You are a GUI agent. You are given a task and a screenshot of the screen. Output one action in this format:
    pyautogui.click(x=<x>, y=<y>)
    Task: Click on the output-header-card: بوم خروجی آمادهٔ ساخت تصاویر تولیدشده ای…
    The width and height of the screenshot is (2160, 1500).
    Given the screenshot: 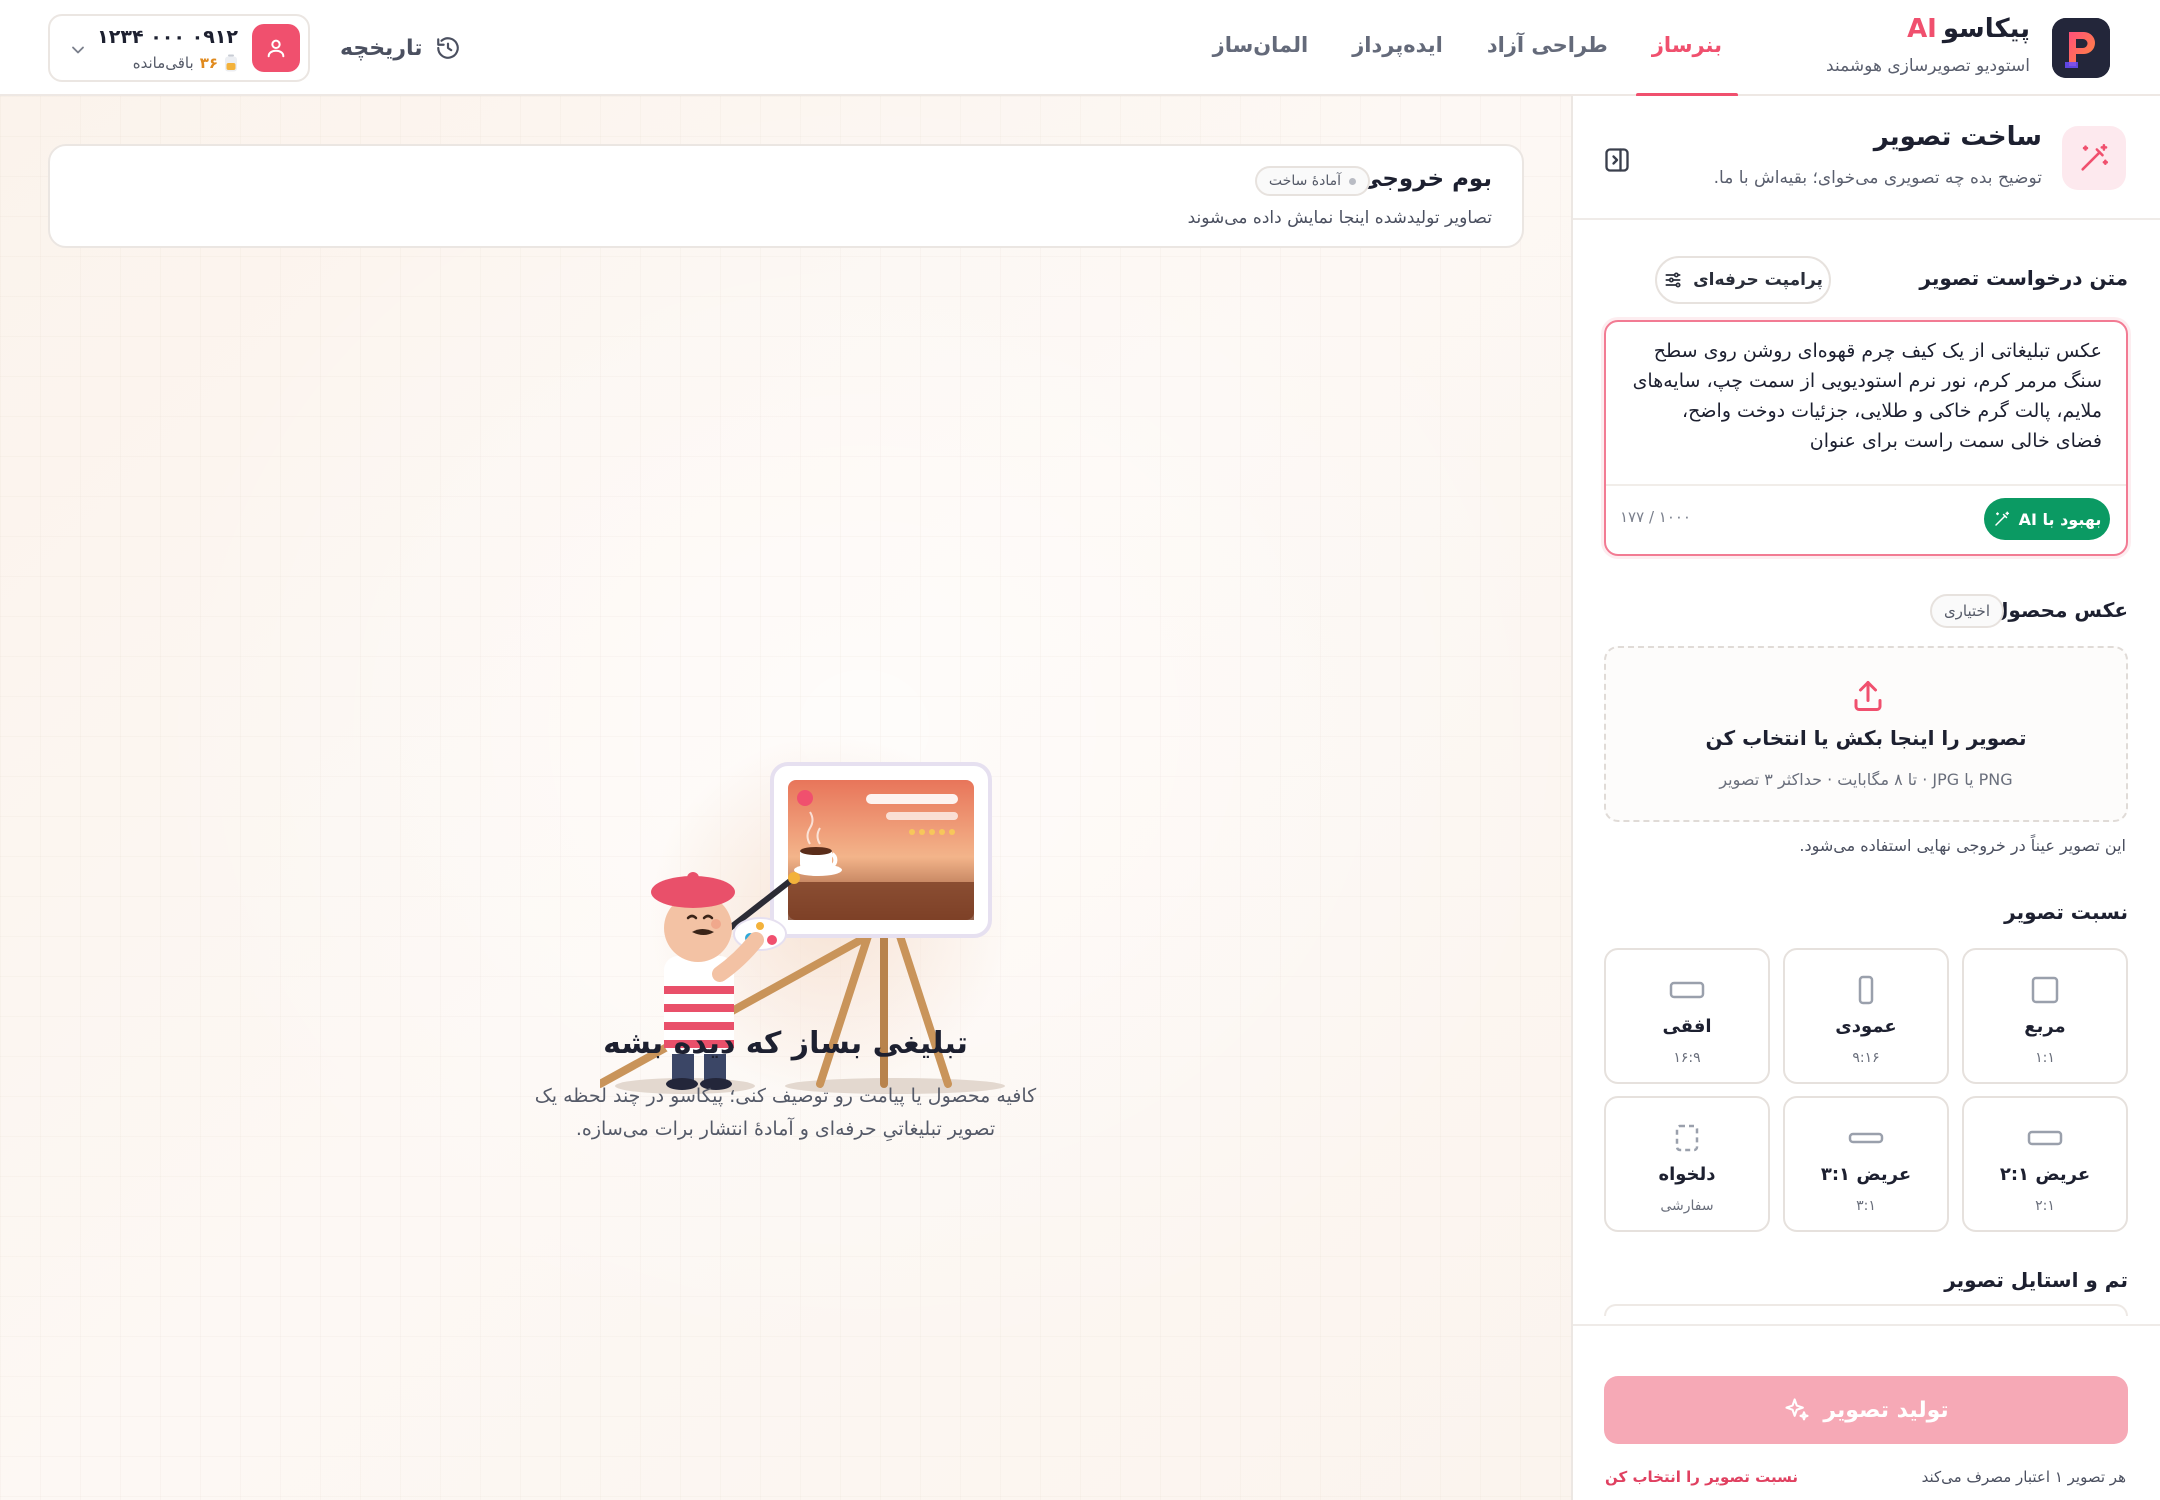 What is the action you would take?
    pyautogui.click(x=786, y=196)
    